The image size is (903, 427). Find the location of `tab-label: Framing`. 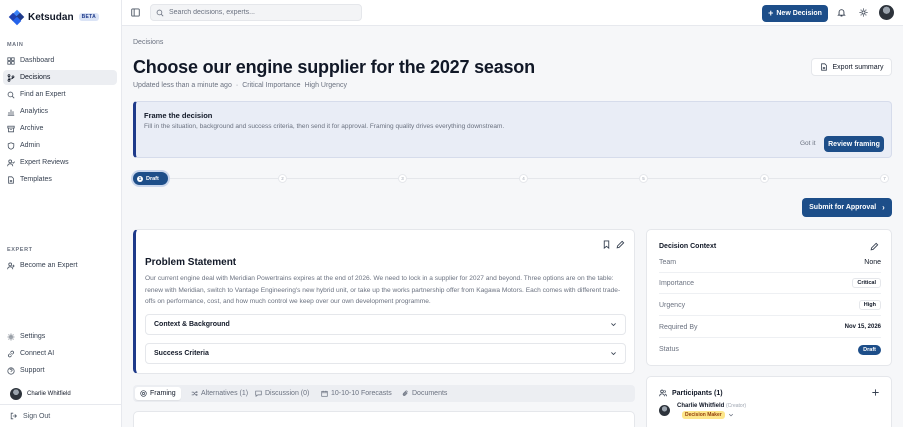

tab-label: Framing is located at coordinates (163, 393).